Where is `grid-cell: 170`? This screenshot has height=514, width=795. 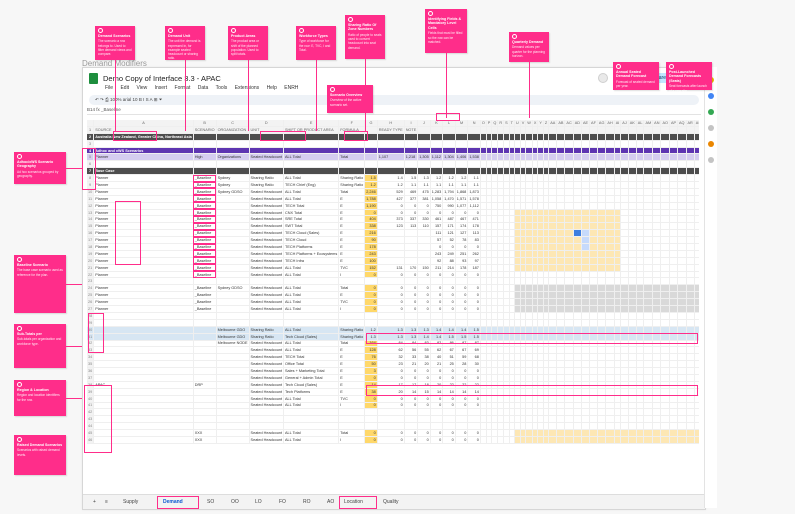 grid-cell: 170 is located at coordinates (411, 268).